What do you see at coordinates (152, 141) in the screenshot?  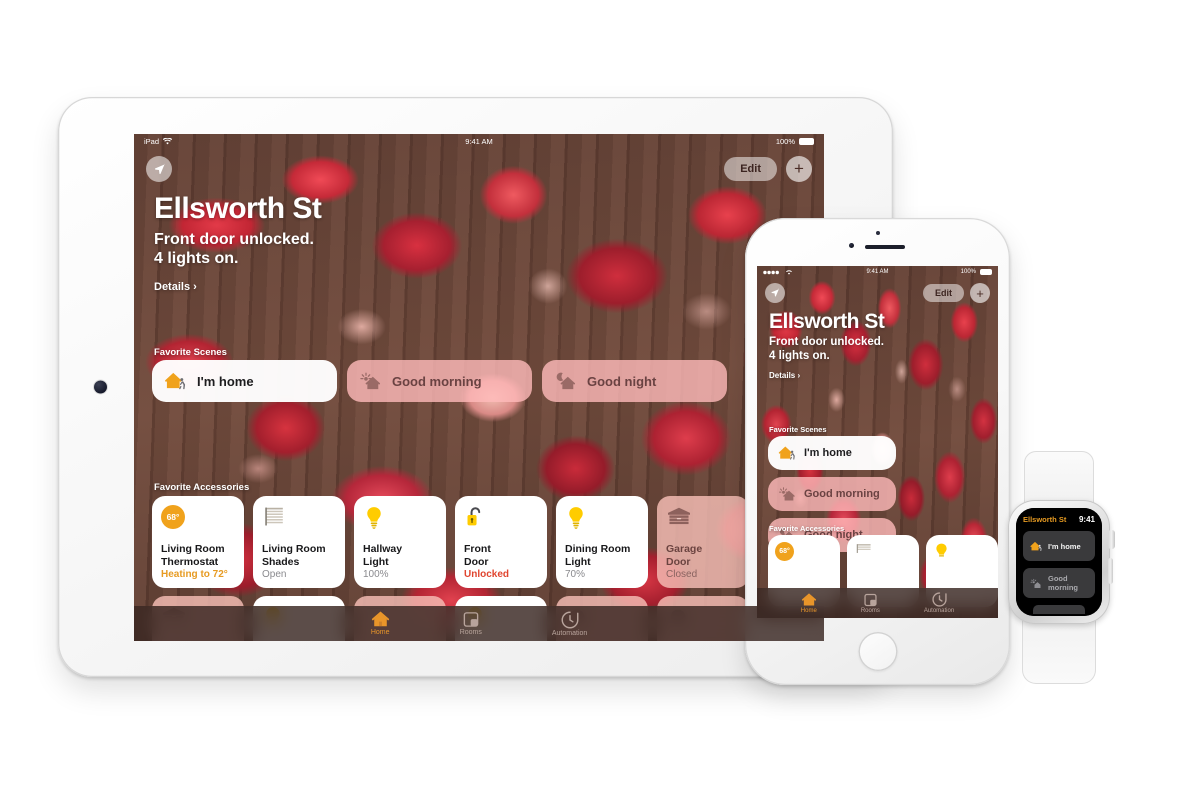 I see `carrier-label: iPad` at bounding box center [152, 141].